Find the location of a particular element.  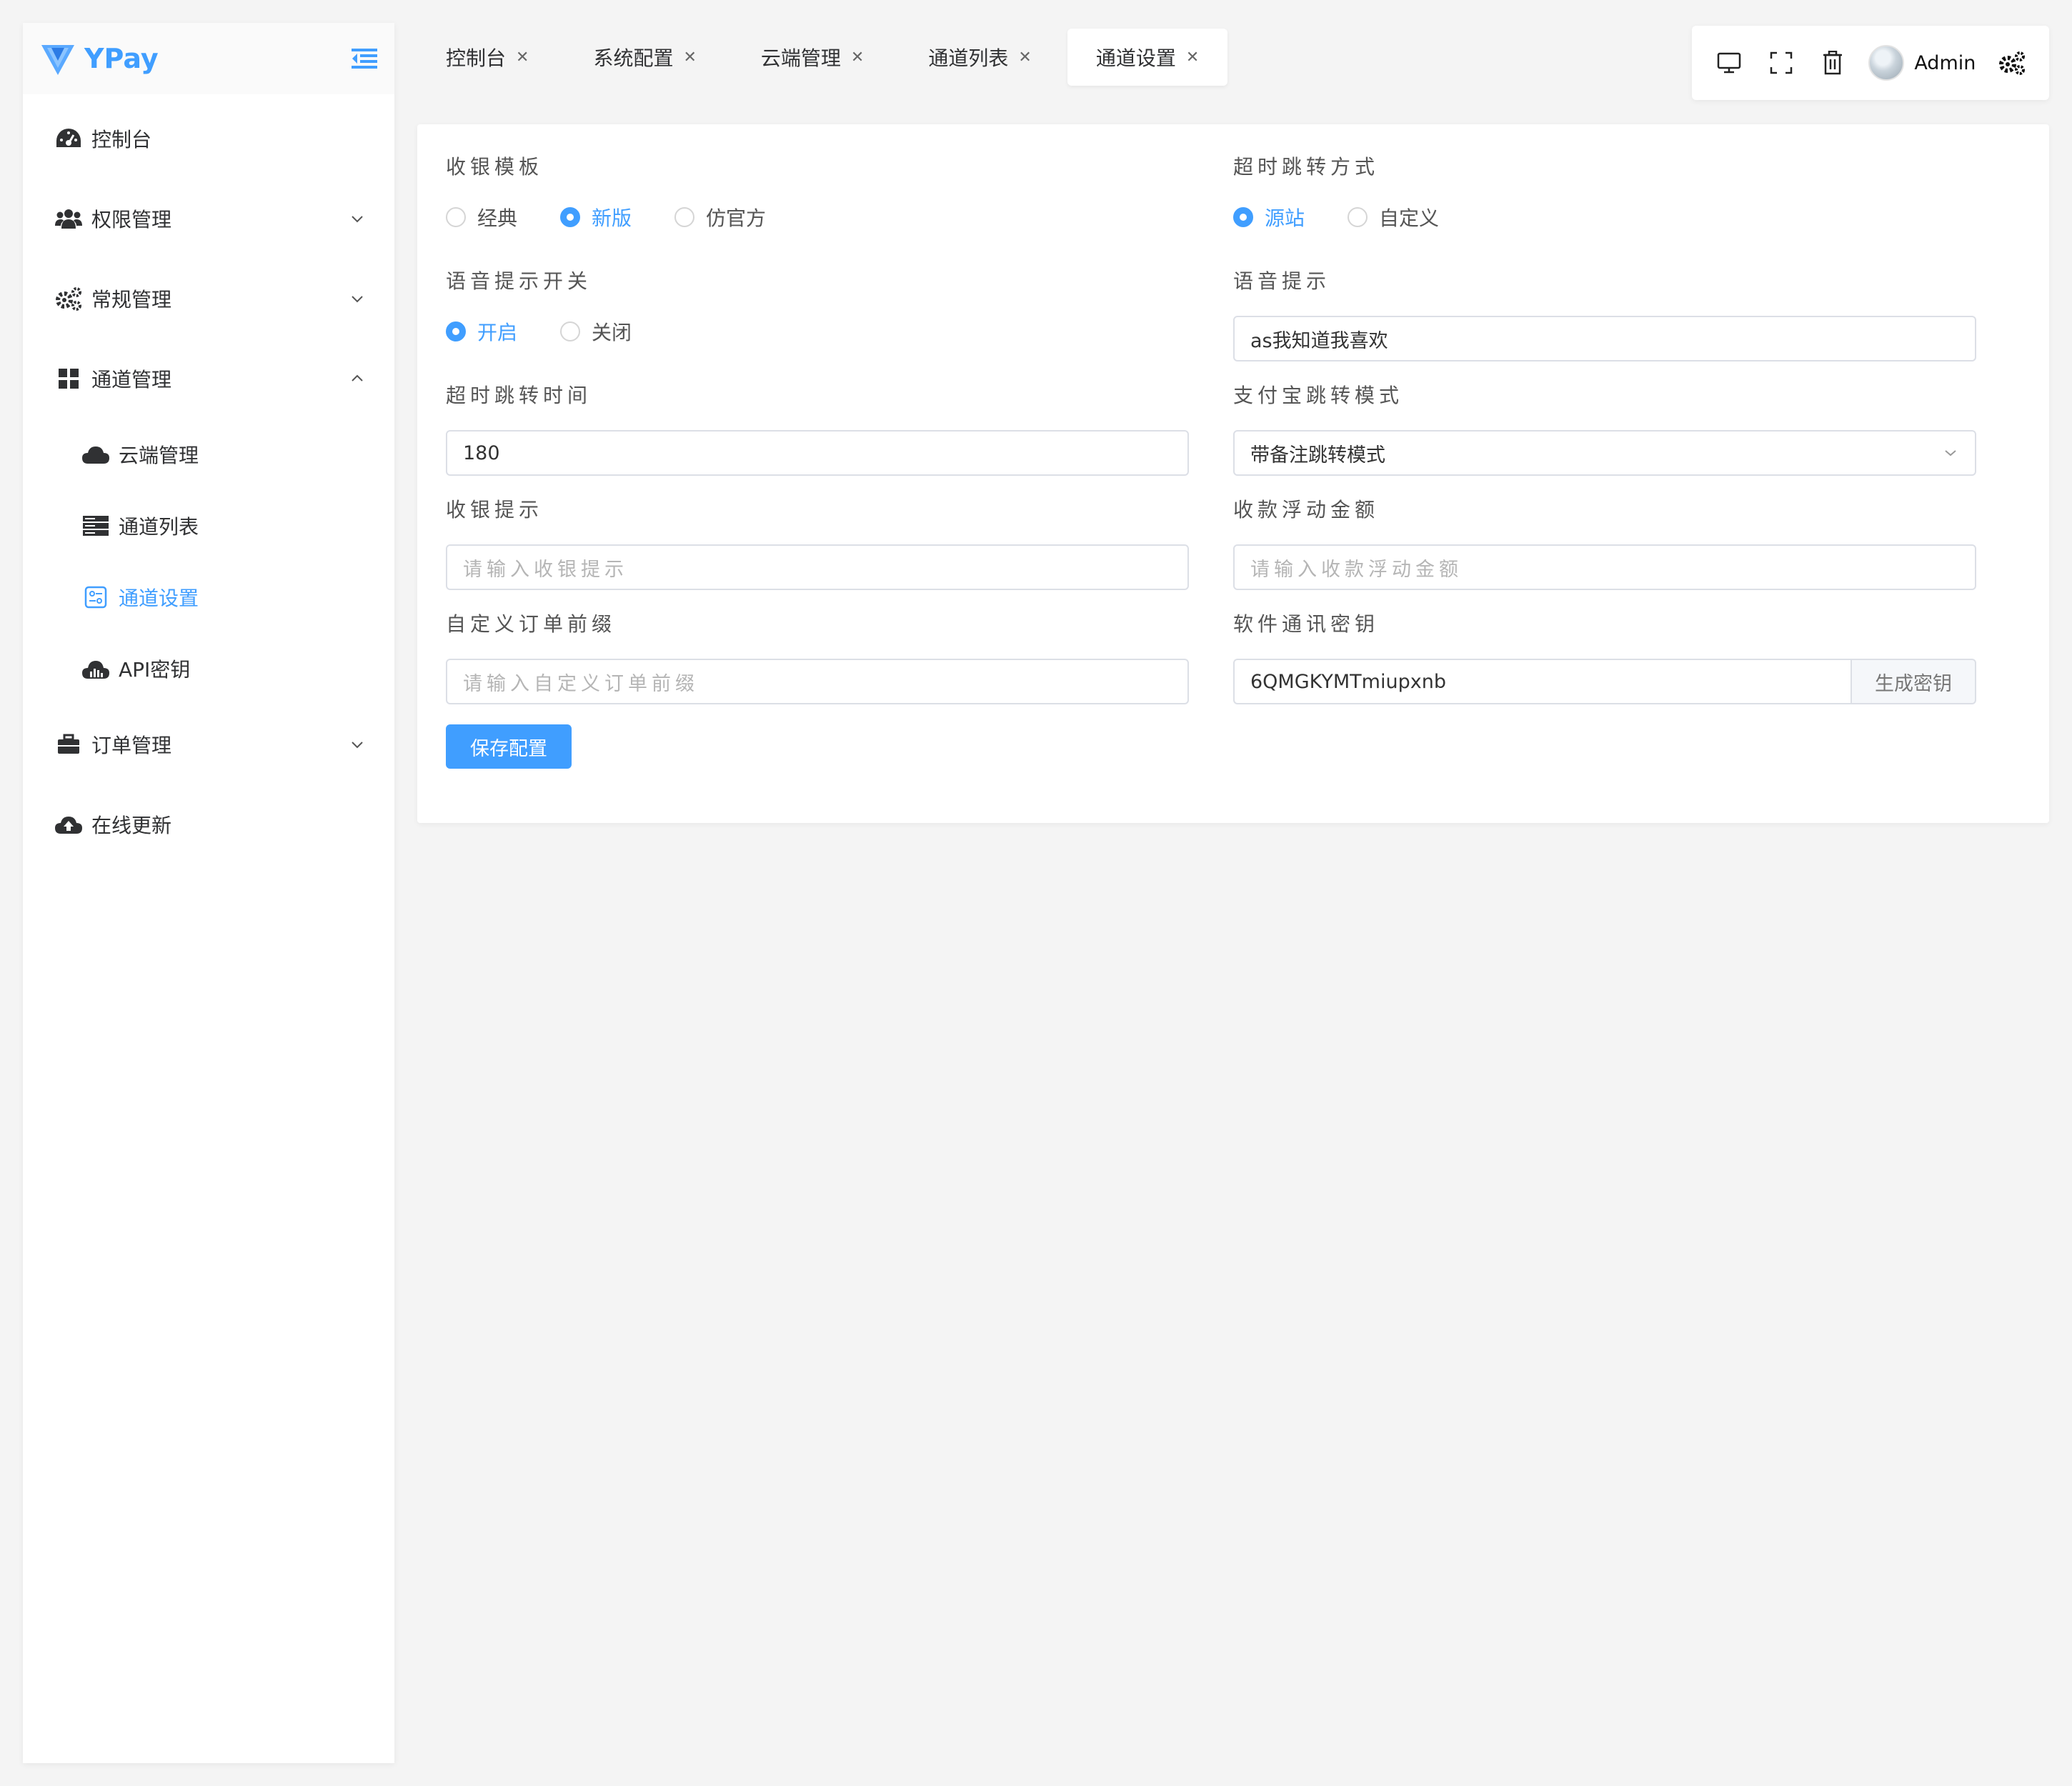

tab-system-config: 系统配置 ✕ is located at coordinates (644, 58).